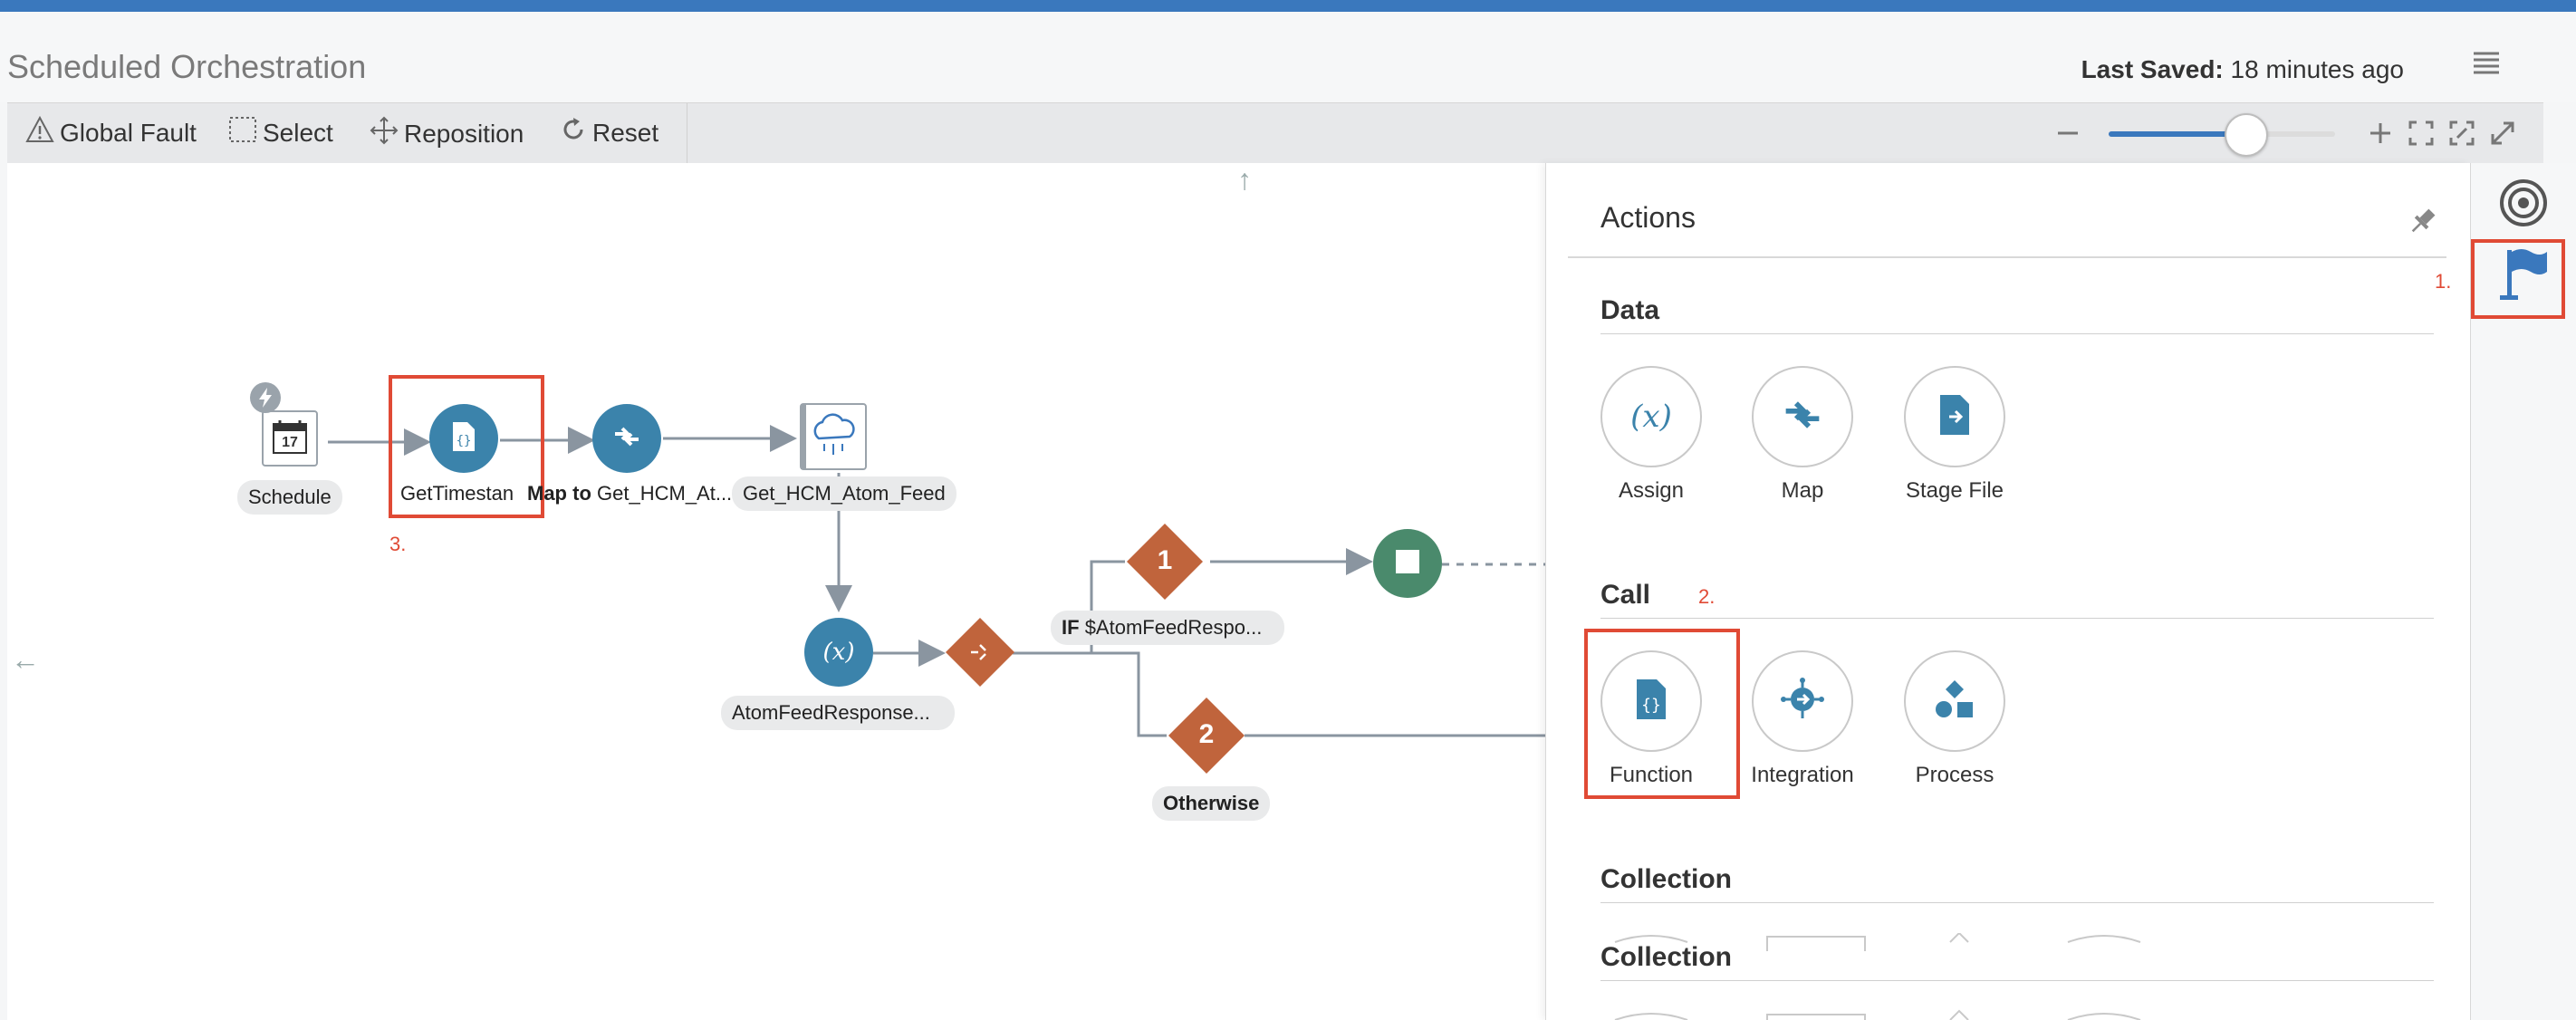 Image resolution: width=2576 pixels, height=1020 pixels. What do you see at coordinates (2017, 903) in the screenshot?
I see `section-collection-line` at bounding box center [2017, 903].